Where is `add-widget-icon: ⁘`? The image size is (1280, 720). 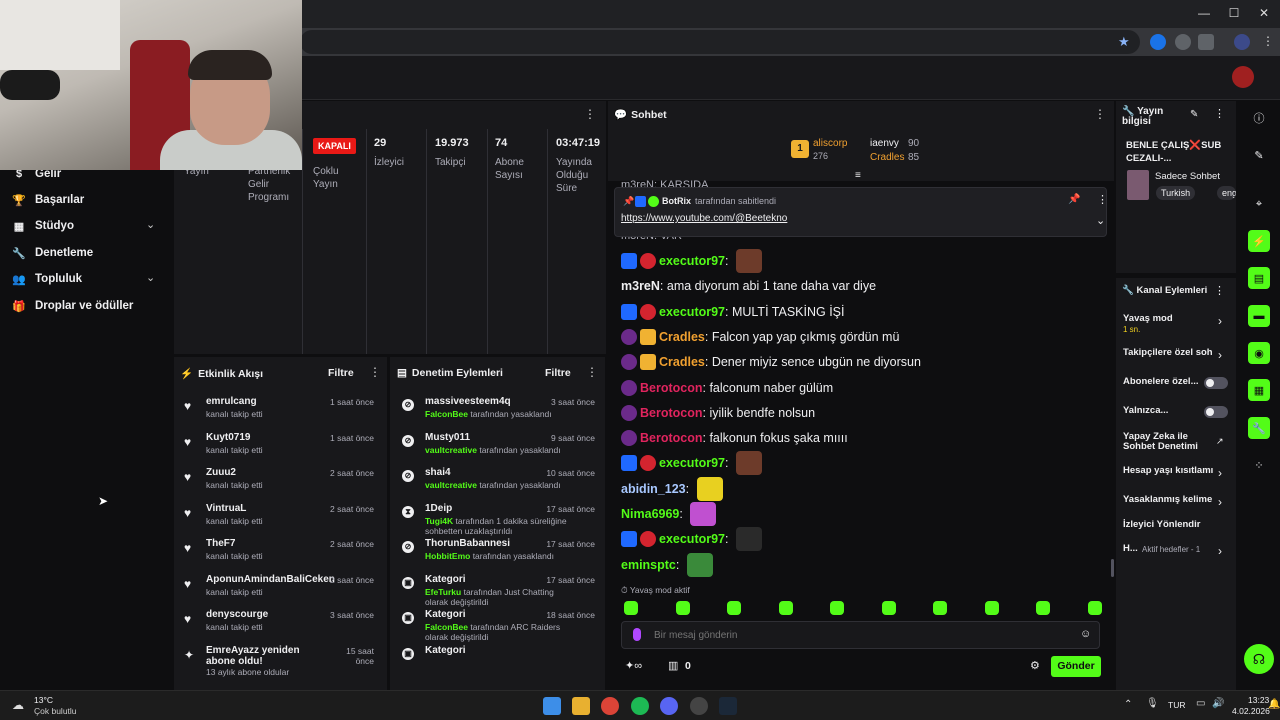
add-widget-icon: ⁘ is located at coordinates (1259, 465).